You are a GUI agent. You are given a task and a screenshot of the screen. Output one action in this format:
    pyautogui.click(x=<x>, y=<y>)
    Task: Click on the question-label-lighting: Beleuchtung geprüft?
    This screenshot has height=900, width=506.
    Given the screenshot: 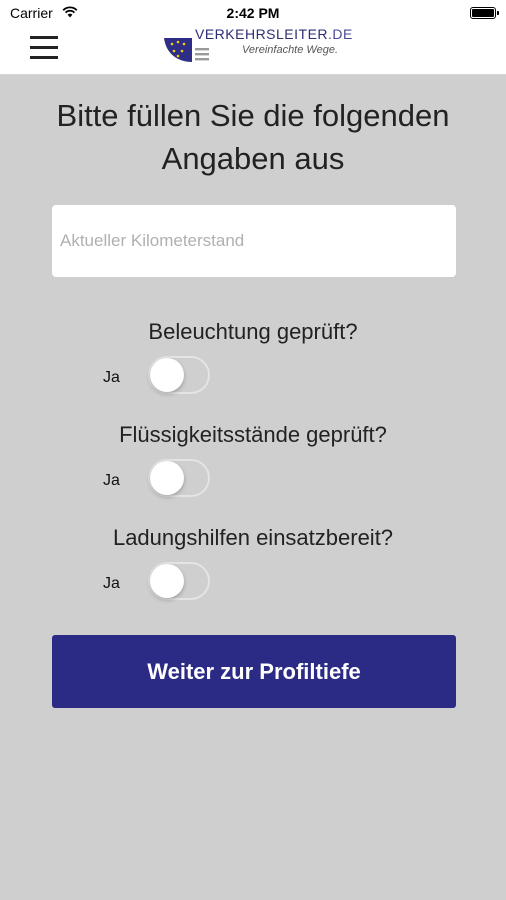 What is the action you would take?
    pyautogui.click(x=253, y=331)
    